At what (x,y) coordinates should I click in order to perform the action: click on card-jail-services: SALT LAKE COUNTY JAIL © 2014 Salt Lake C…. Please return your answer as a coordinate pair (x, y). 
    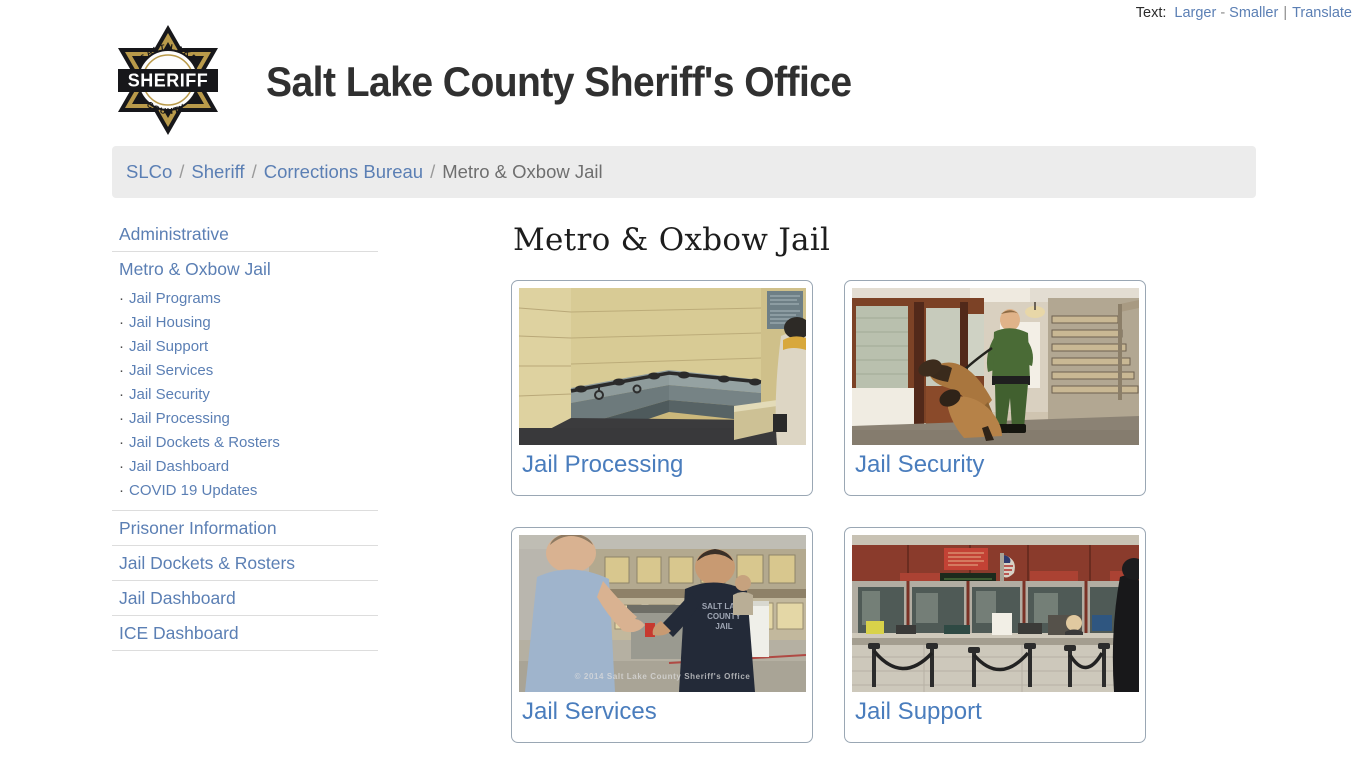
    Looking at the image, I should click on (662, 635).